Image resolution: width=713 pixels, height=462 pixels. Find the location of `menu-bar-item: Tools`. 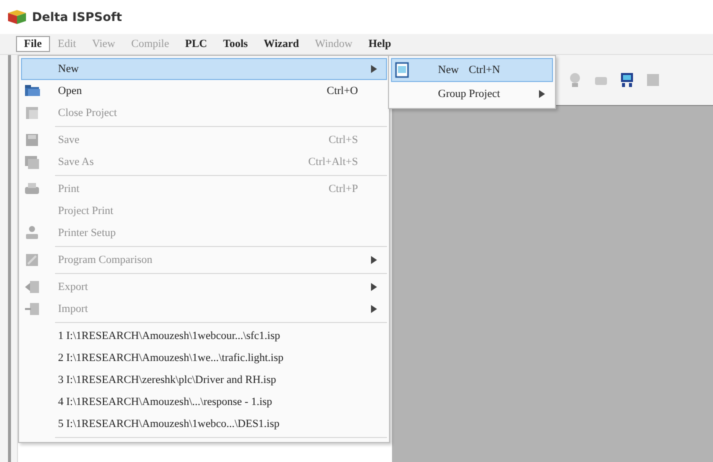

menu-bar-item: Tools is located at coordinates (235, 44).